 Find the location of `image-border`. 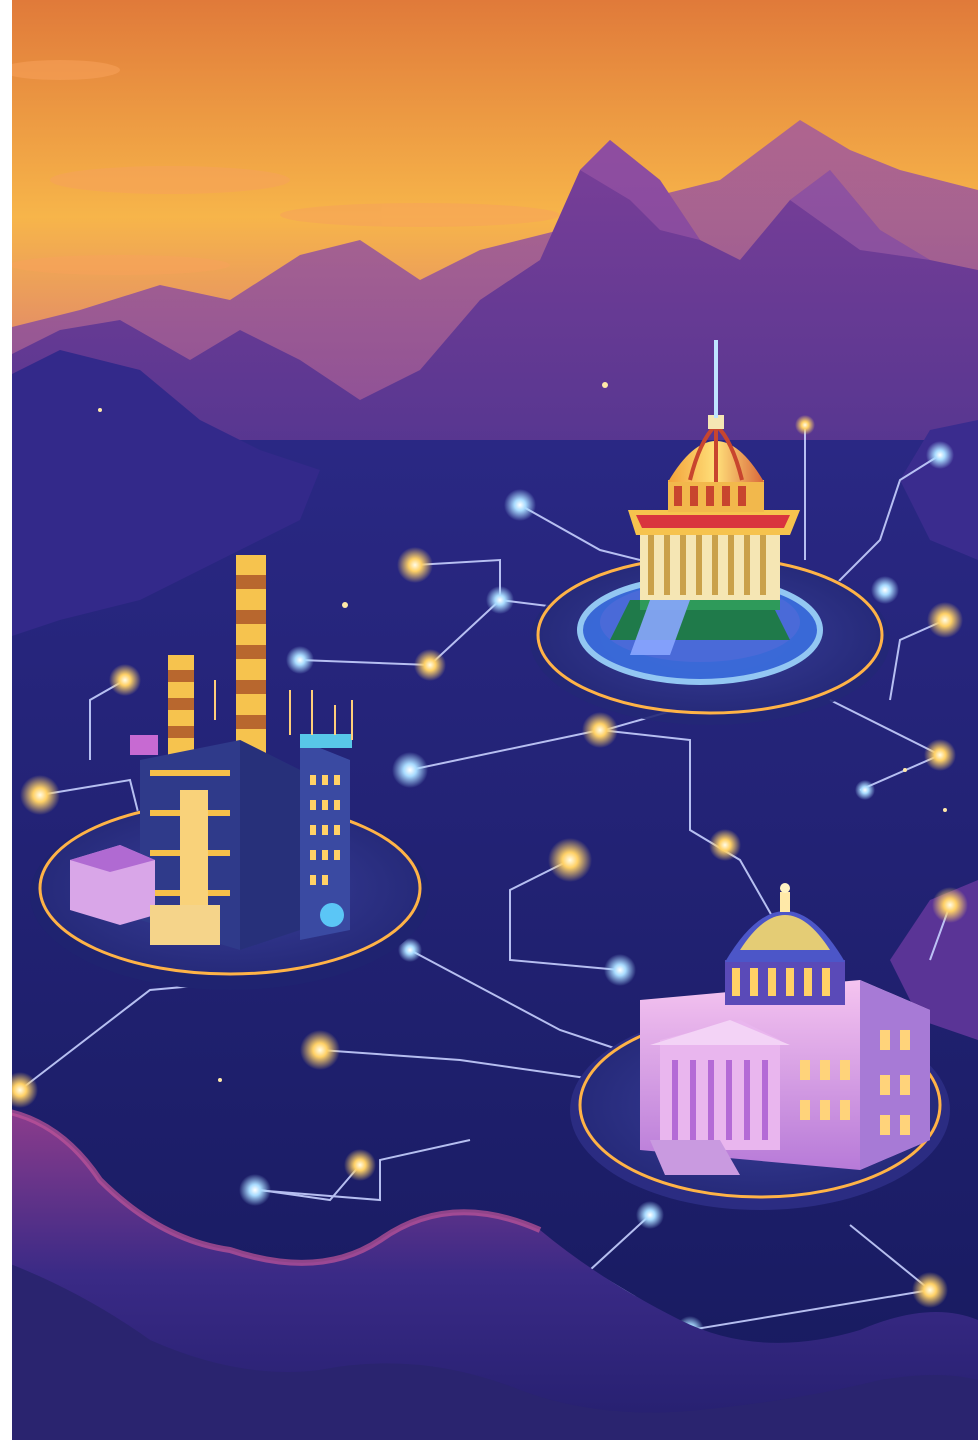

image-border is located at coordinates (6, 720).